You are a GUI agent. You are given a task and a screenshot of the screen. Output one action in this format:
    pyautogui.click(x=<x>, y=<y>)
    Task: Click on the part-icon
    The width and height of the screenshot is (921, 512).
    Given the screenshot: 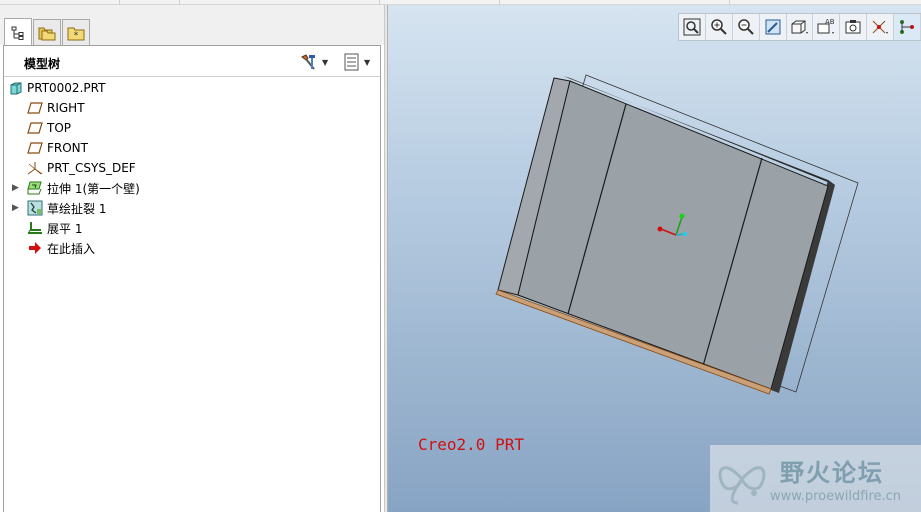 What is the action you would take?
    pyautogui.click(x=16, y=88)
    